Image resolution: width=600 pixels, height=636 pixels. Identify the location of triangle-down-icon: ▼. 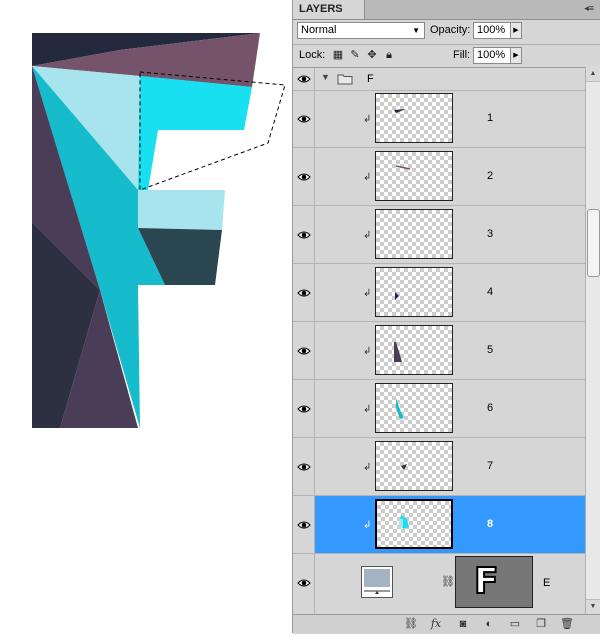
(325, 77).